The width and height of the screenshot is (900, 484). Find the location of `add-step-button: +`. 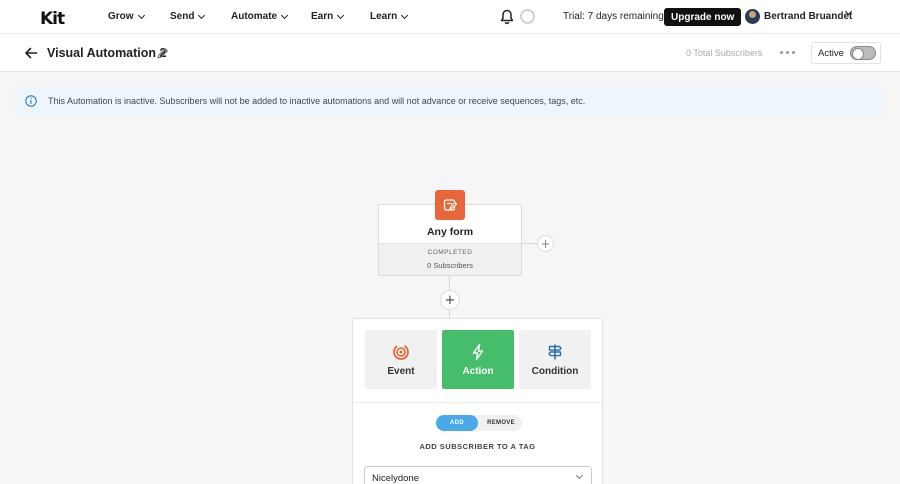

add-step-button: + is located at coordinates (450, 300).